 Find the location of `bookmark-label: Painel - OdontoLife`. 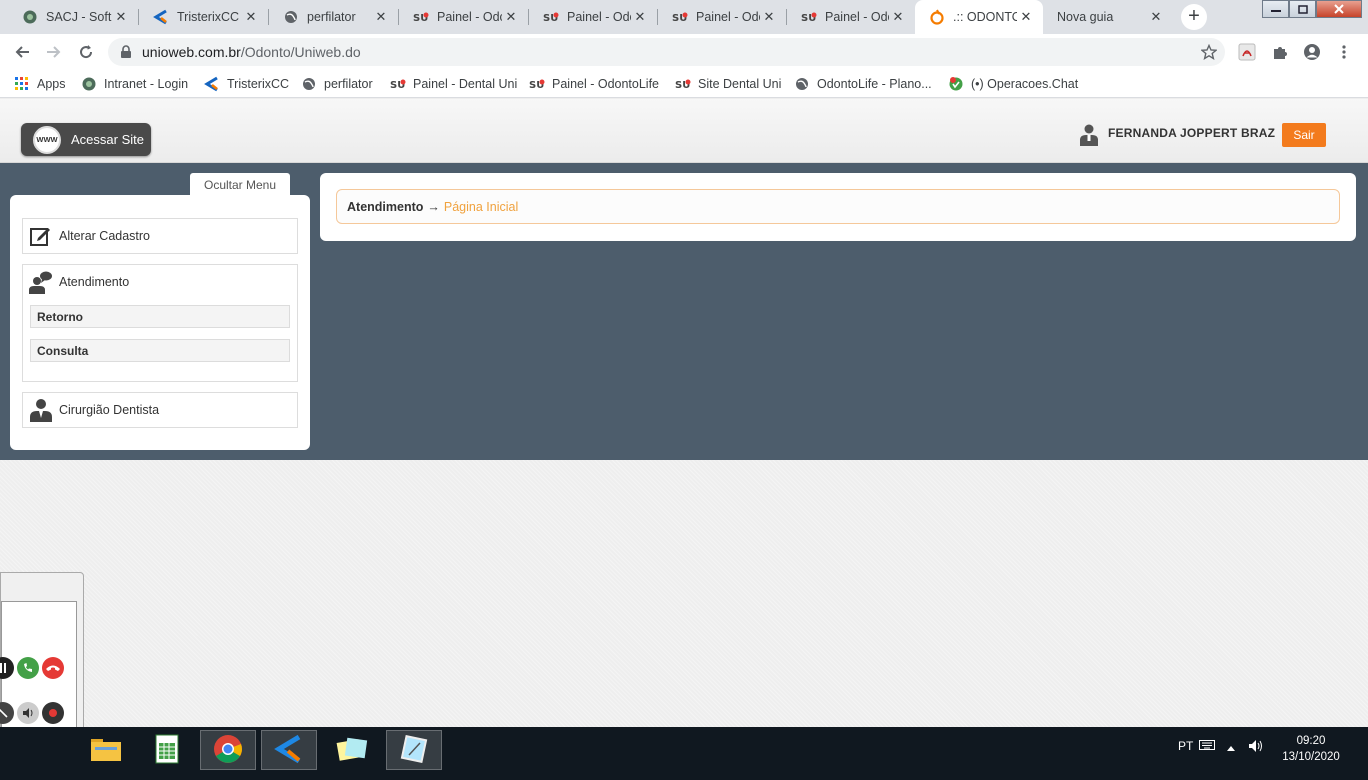

bookmark-label: Painel - OdontoLife is located at coordinates (606, 84).